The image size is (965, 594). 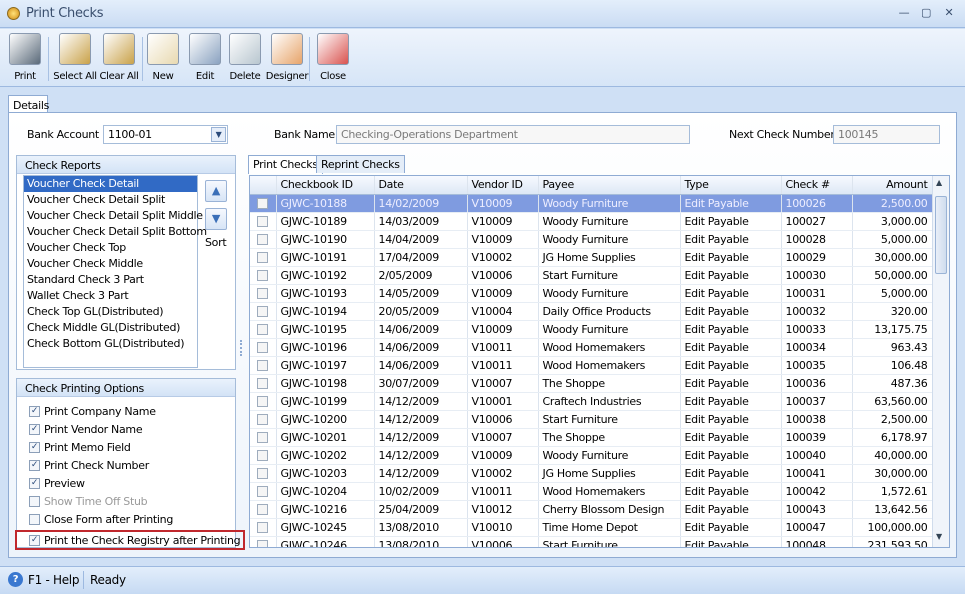 I want to click on option-close-form-after-printing: Close Form after Printing, so click(x=132, y=519).